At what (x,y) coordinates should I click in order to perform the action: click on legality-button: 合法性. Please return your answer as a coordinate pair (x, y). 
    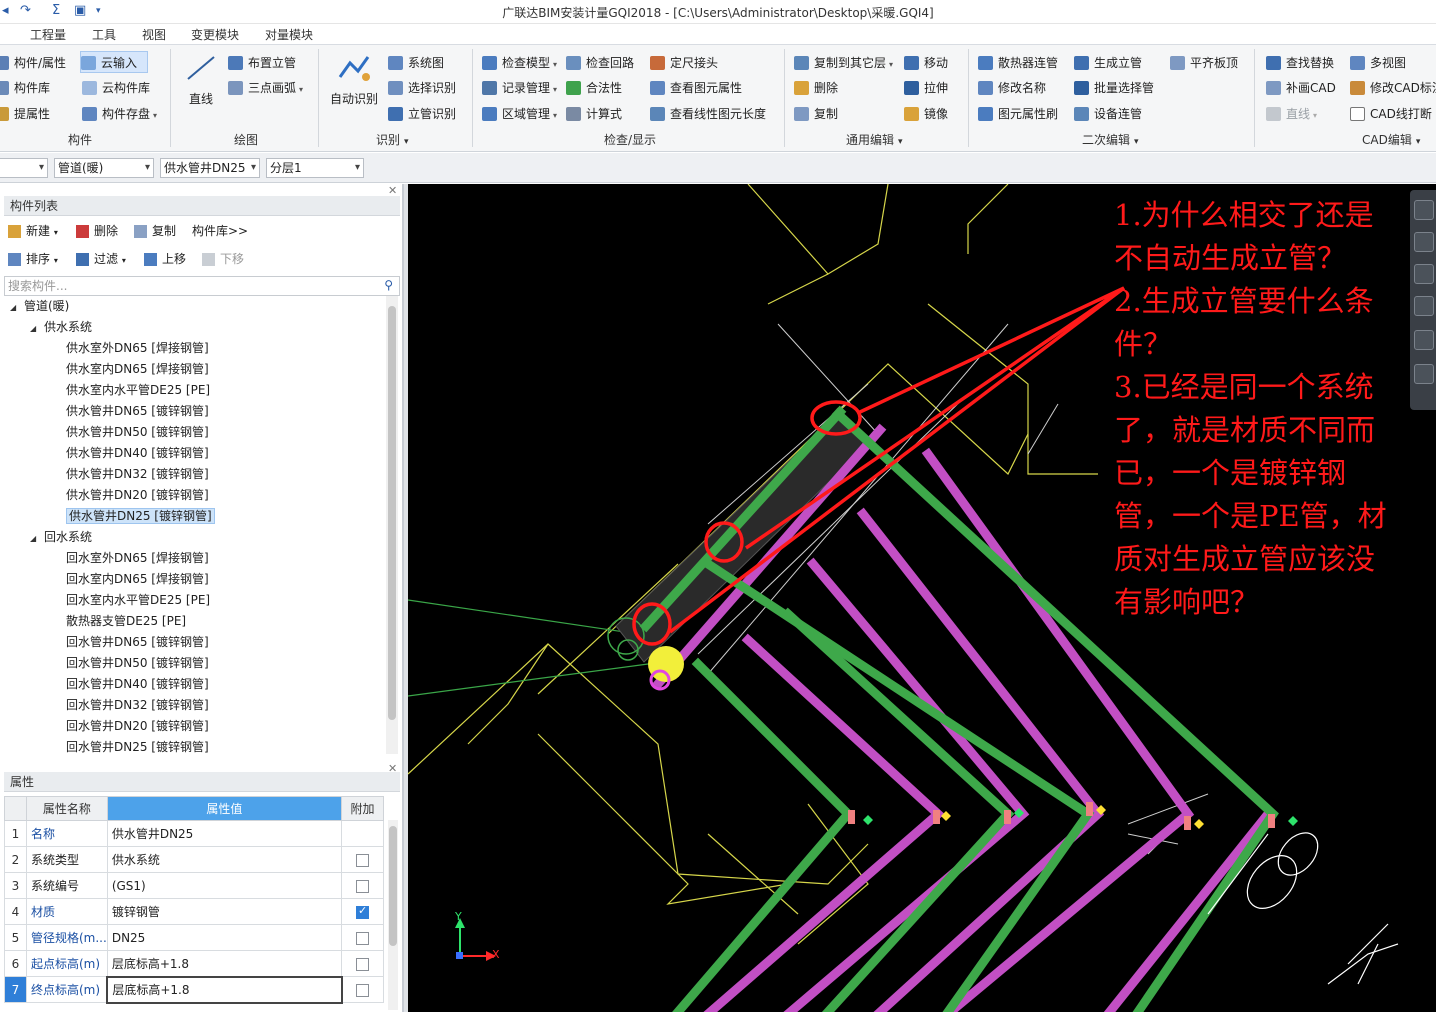
    Looking at the image, I should click on (594, 88).